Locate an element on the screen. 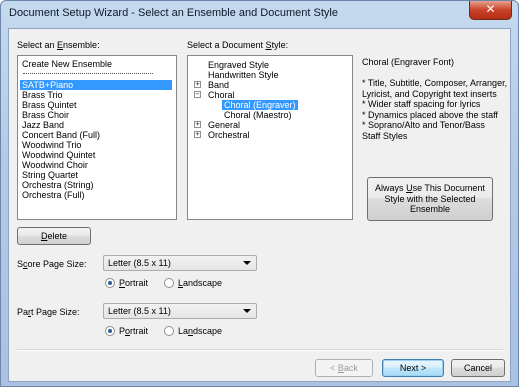 The height and width of the screenshot is (387, 519). ensemble-item-orchestra-full: Orchestra (Full) is located at coordinates (53, 195).